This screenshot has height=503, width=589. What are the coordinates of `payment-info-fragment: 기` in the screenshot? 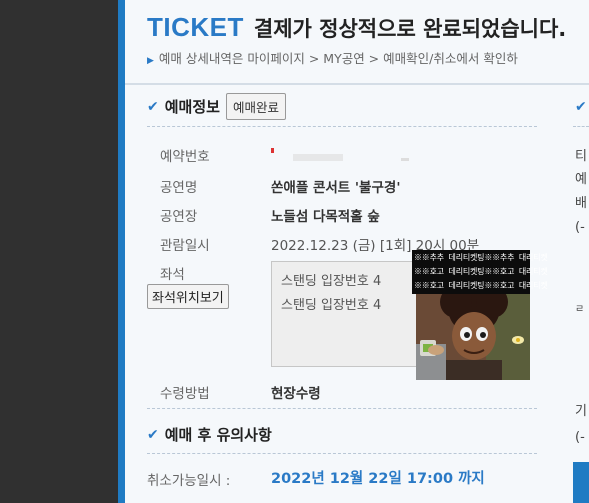 It's located at (581, 411).